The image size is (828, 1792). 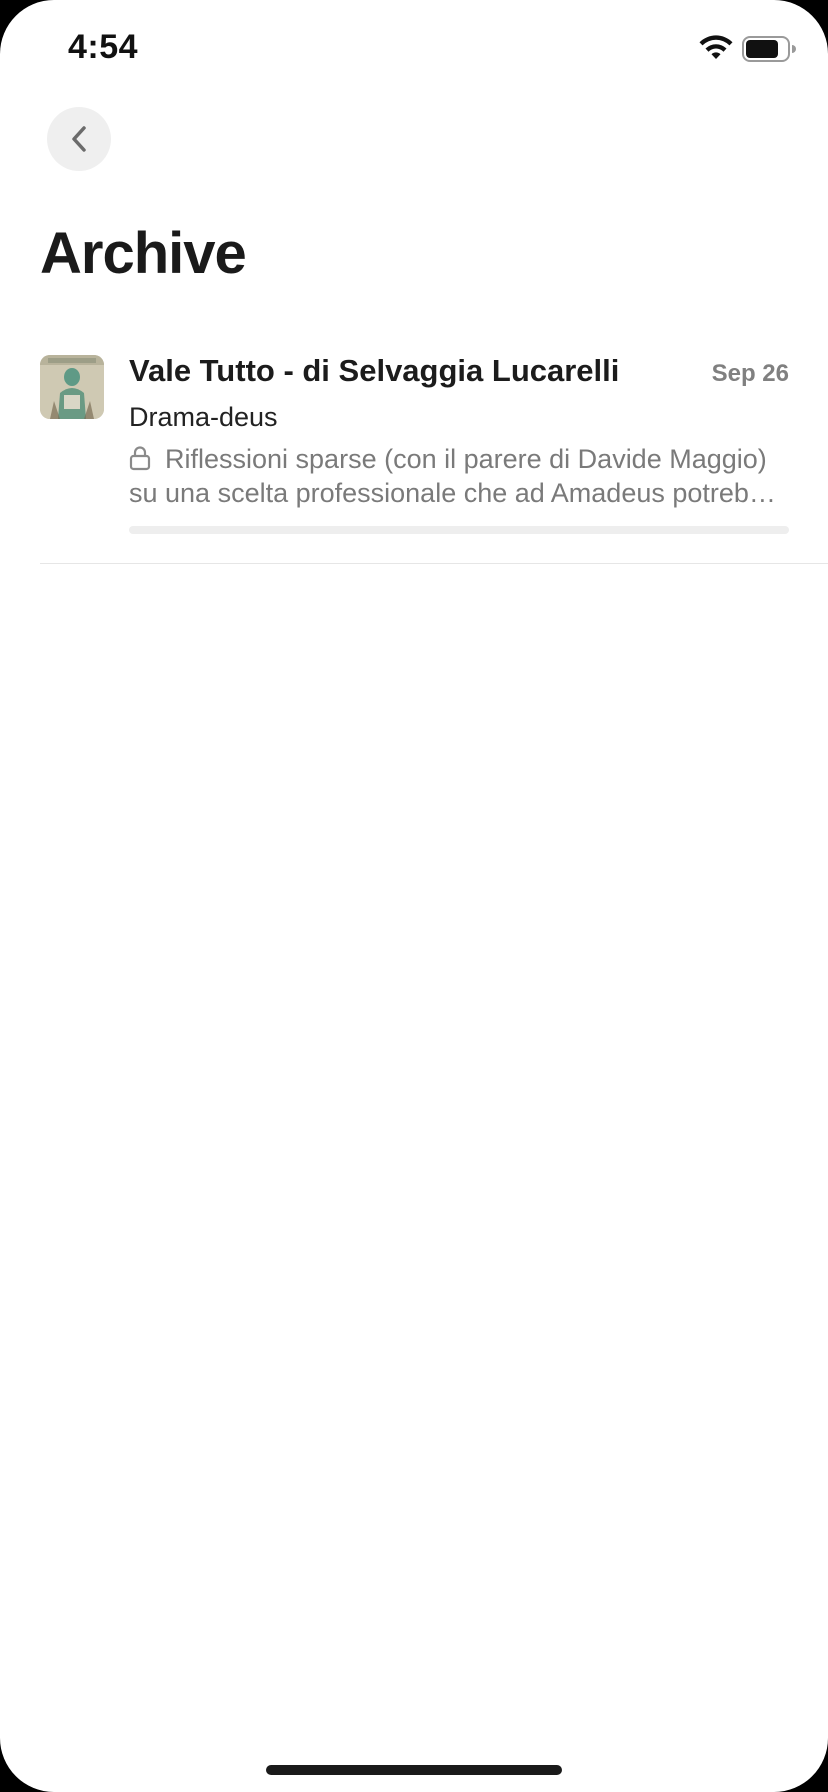 What do you see at coordinates (143, 253) in the screenshot?
I see `page-title: Archive` at bounding box center [143, 253].